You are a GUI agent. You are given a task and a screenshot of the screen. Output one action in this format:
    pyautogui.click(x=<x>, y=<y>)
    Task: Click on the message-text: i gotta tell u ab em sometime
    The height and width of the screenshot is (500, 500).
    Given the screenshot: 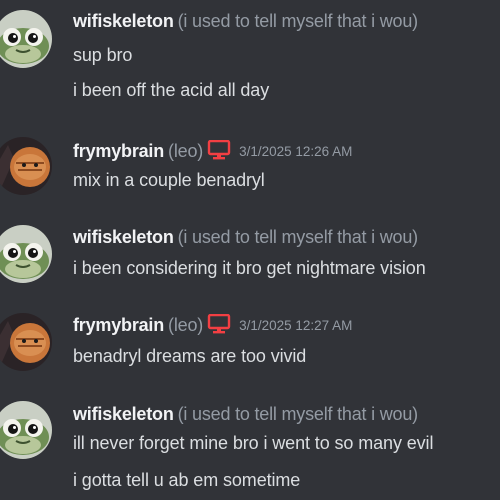 What is the action you would take?
    pyautogui.click(x=187, y=480)
    